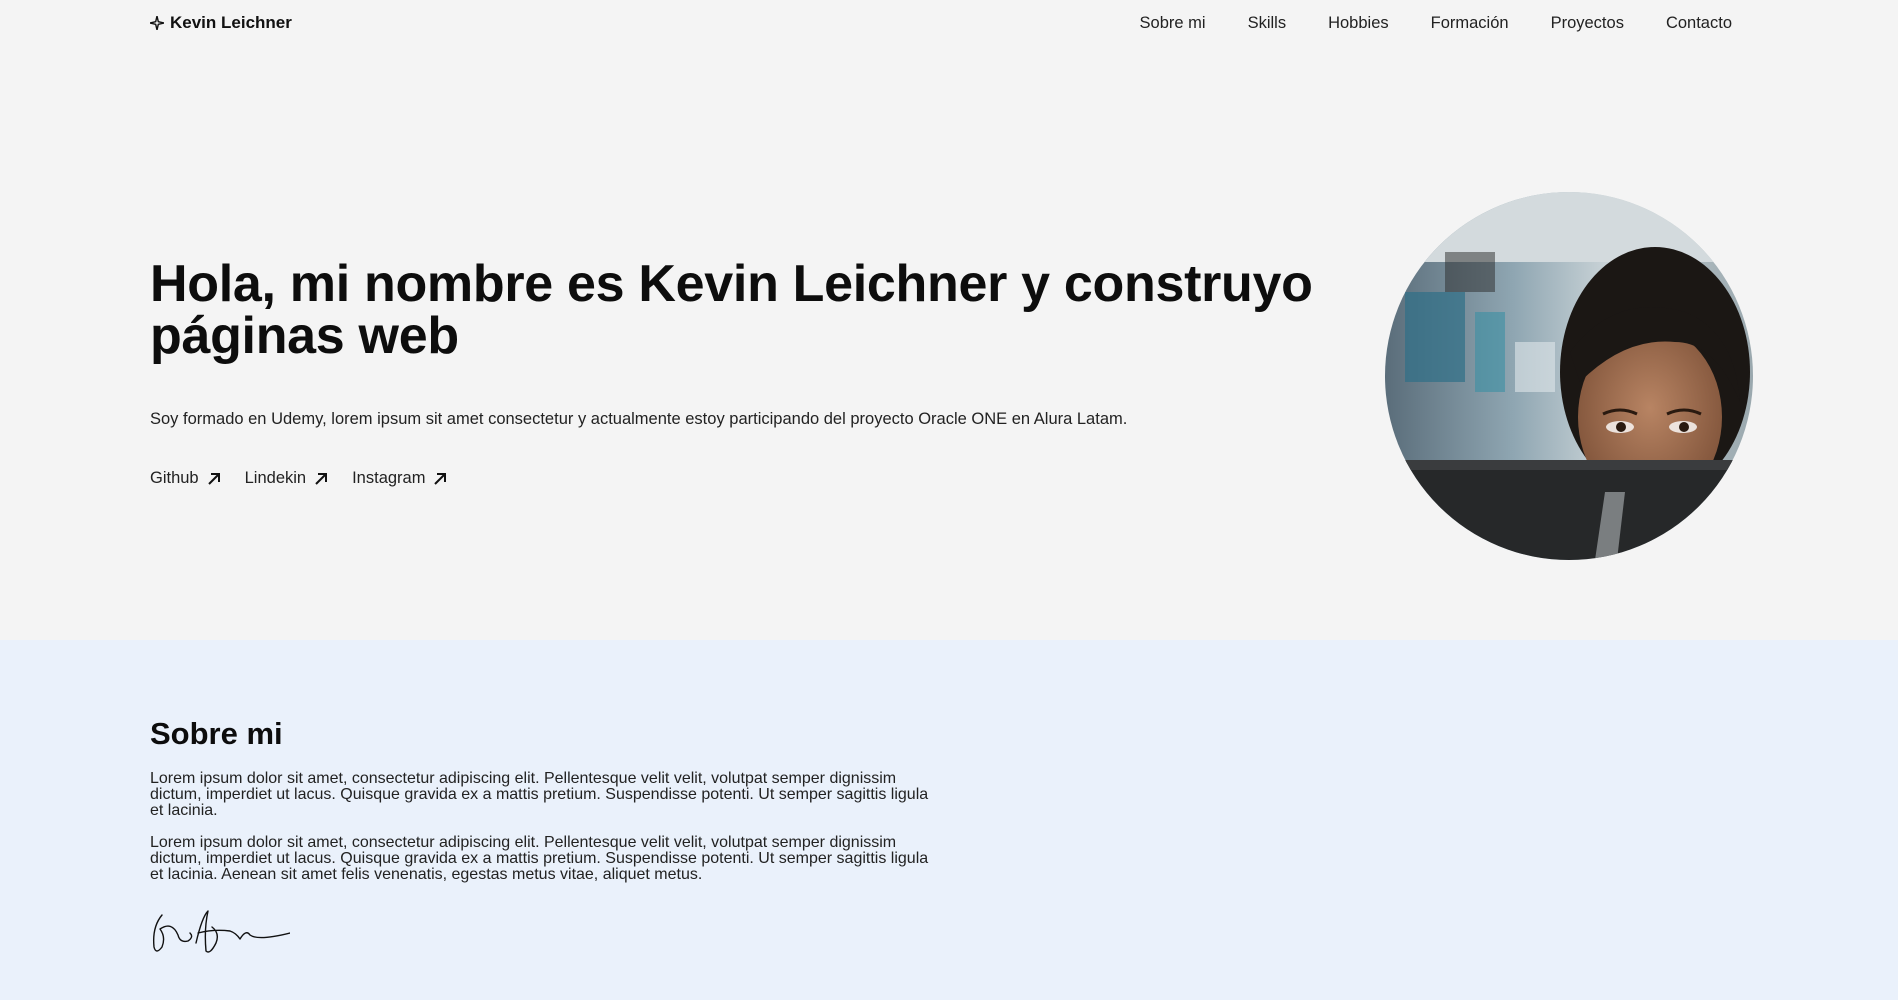  Describe the element at coordinates (216, 733) in the screenshot. I see `about-title: Sobre mi` at that location.